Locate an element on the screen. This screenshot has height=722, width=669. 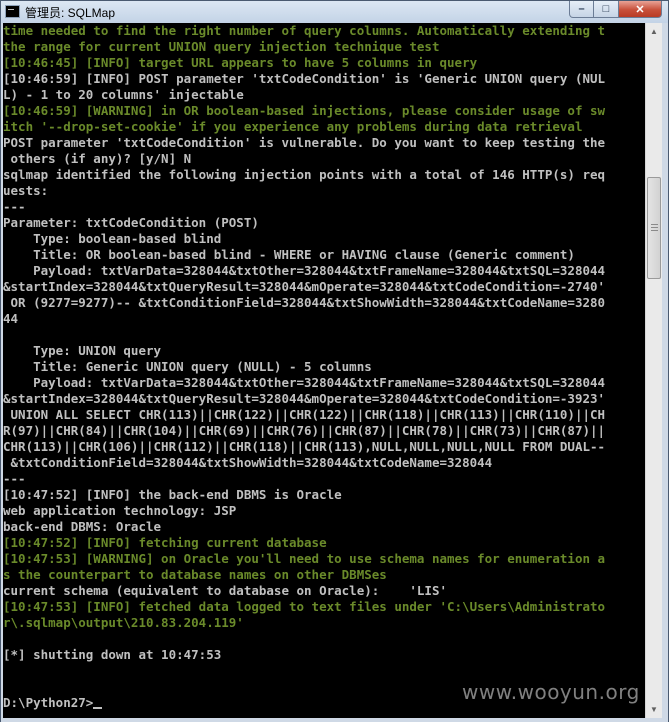
text-cursor is located at coordinates (98, 708).